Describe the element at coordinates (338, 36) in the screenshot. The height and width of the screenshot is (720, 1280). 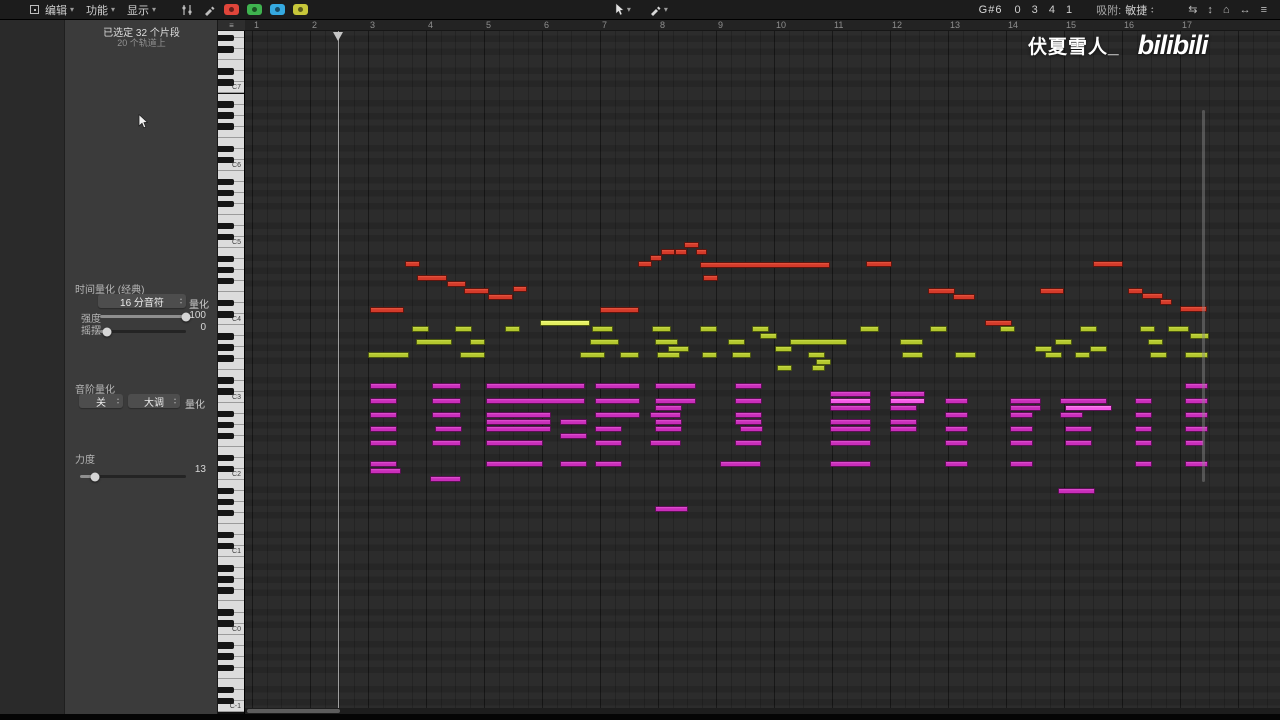
I see `playhead-marker` at that location.